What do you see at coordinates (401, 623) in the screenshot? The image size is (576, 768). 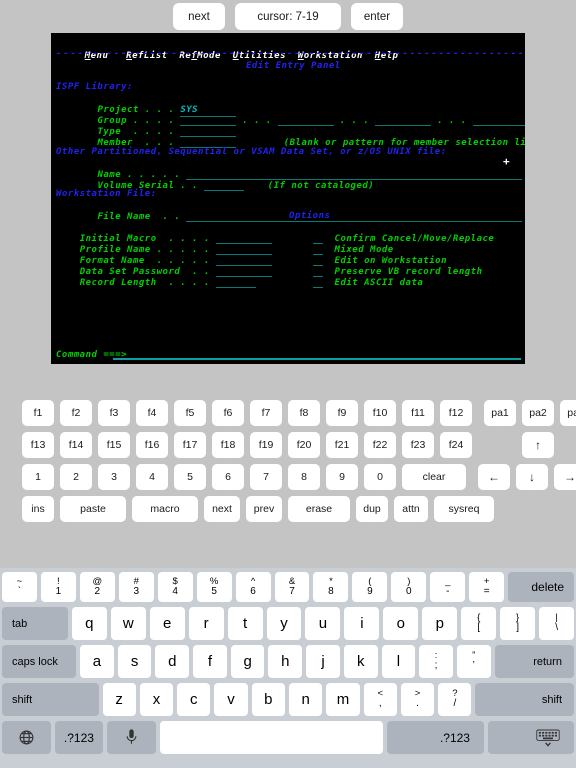 I see `kb-key-o: o` at bounding box center [401, 623].